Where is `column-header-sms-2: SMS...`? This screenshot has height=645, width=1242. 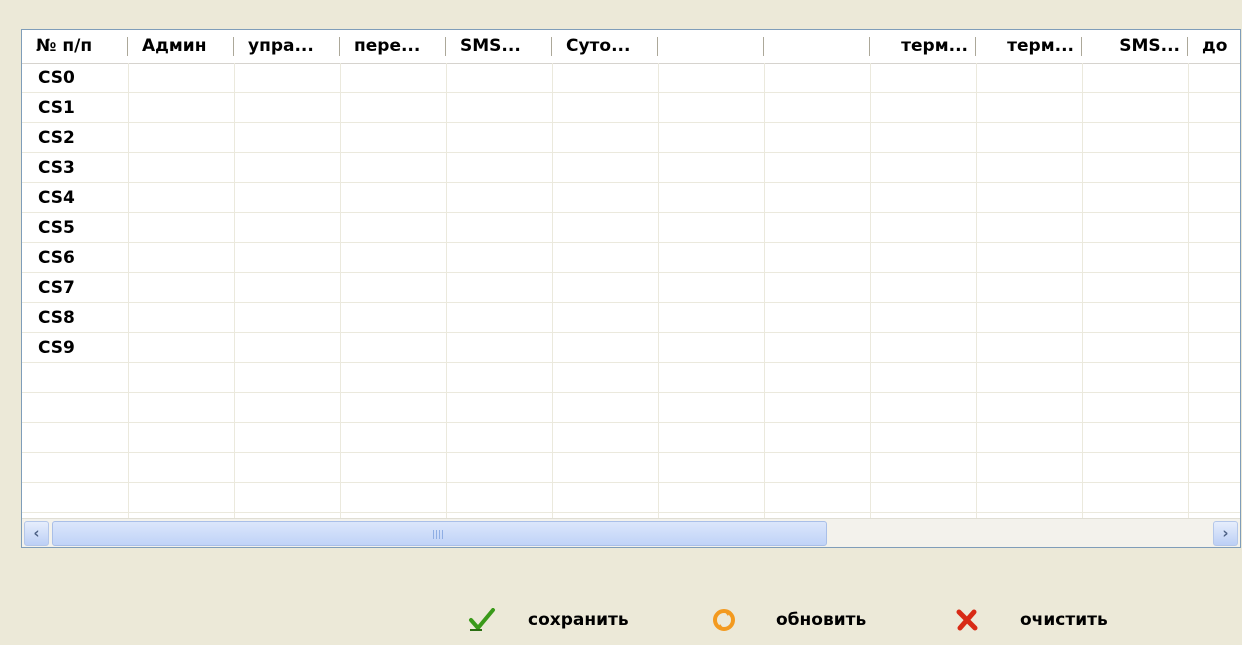
column-header-sms-2: SMS... is located at coordinates (1135, 46).